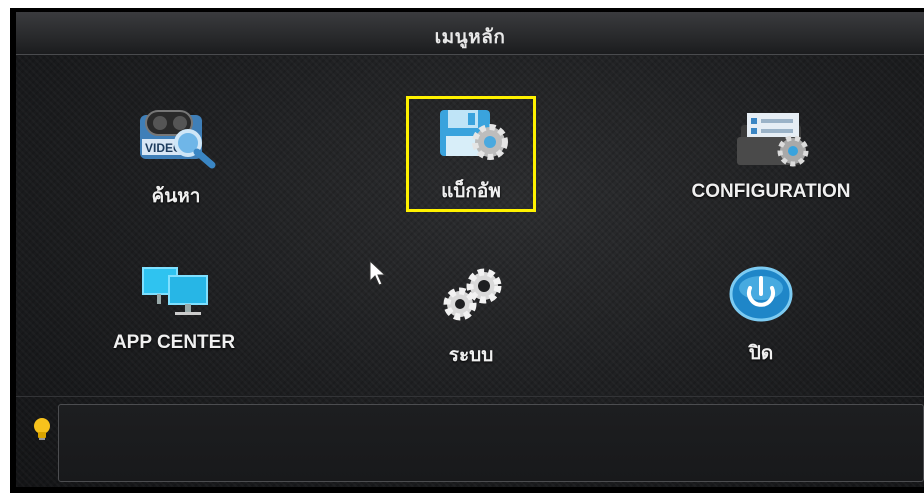 The height and width of the screenshot is (493, 924). What do you see at coordinates (42, 429) in the screenshot?
I see `lightbulb-icon` at bounding box center [42, 429].